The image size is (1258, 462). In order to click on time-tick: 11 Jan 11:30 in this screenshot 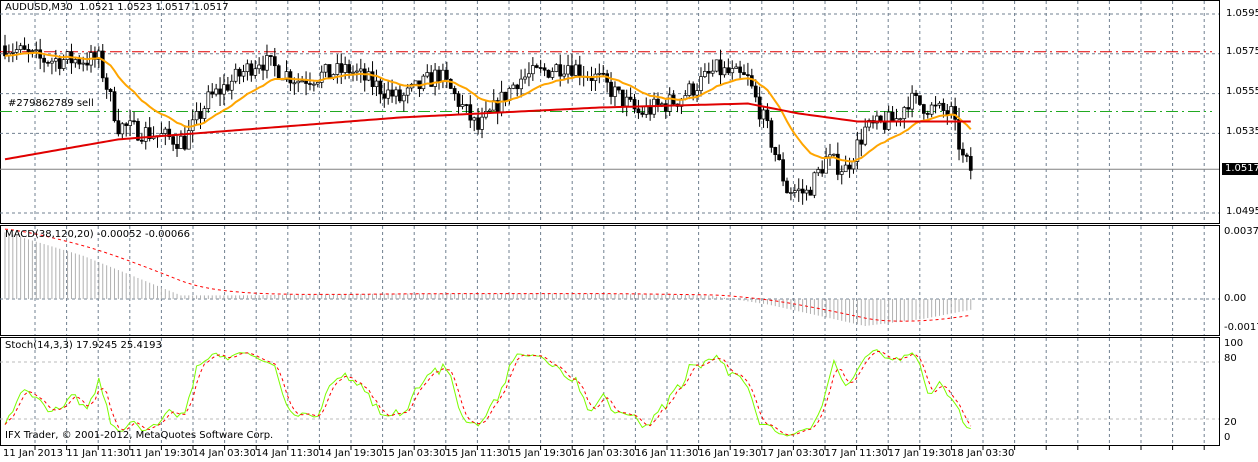, I will do `click(98, 453)`.